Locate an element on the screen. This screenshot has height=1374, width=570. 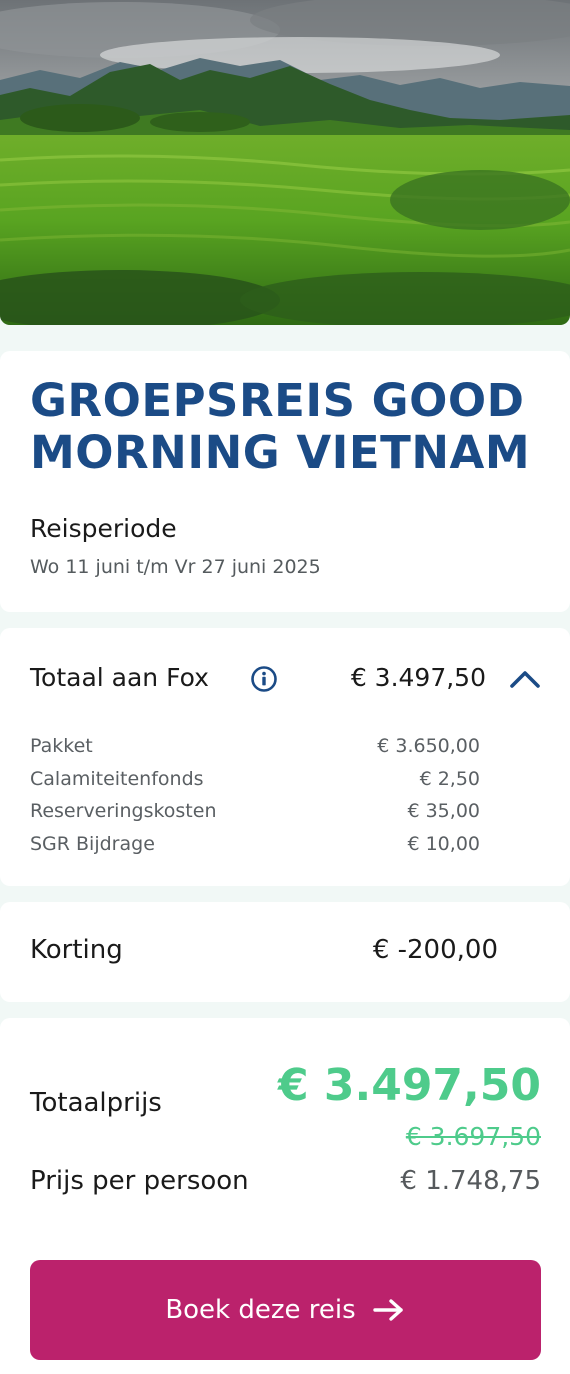
breakdown-label: Calamiteitenfonds is located at coordinates (117, 778).